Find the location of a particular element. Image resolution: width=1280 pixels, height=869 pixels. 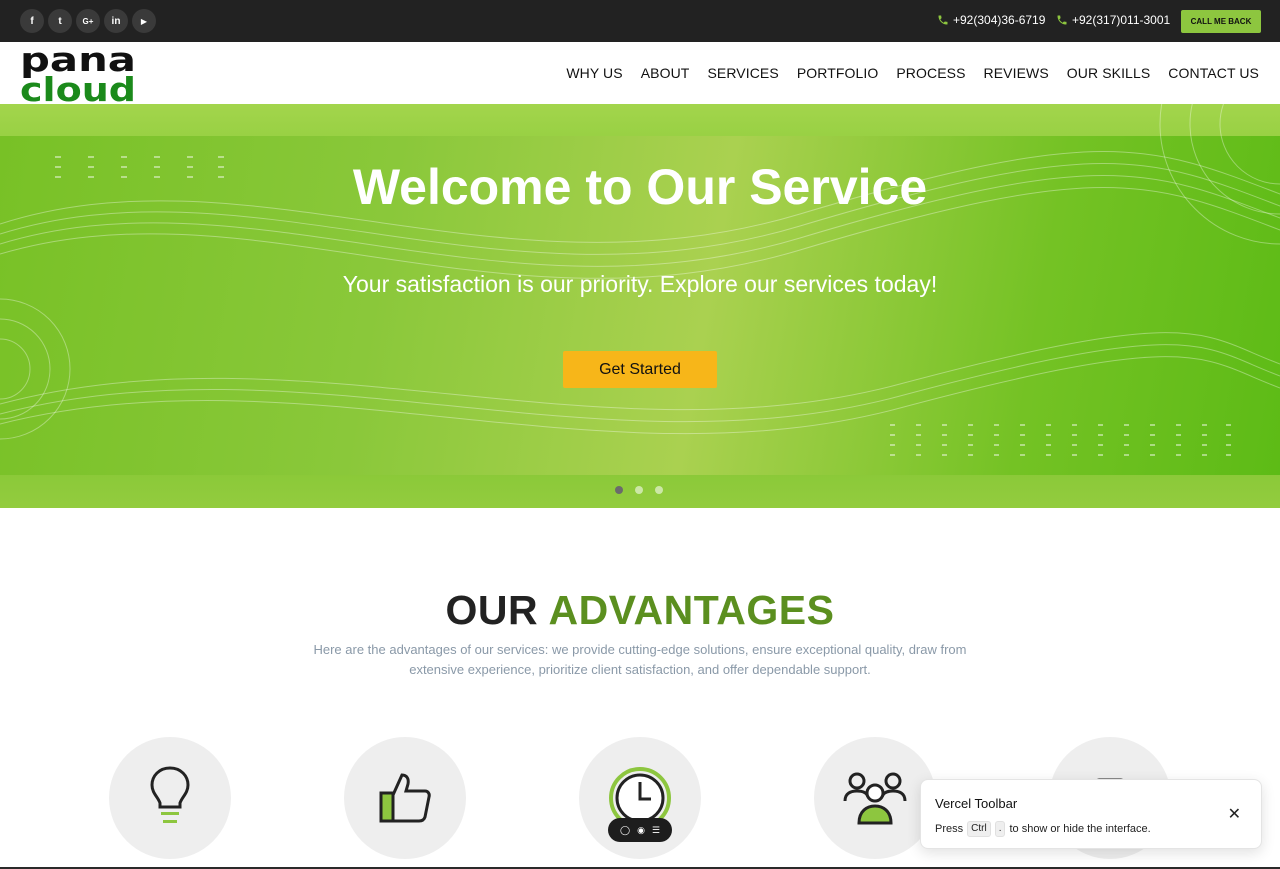

advantages-title: OUR ADVANTAGES is located at coordinates (640, 610).